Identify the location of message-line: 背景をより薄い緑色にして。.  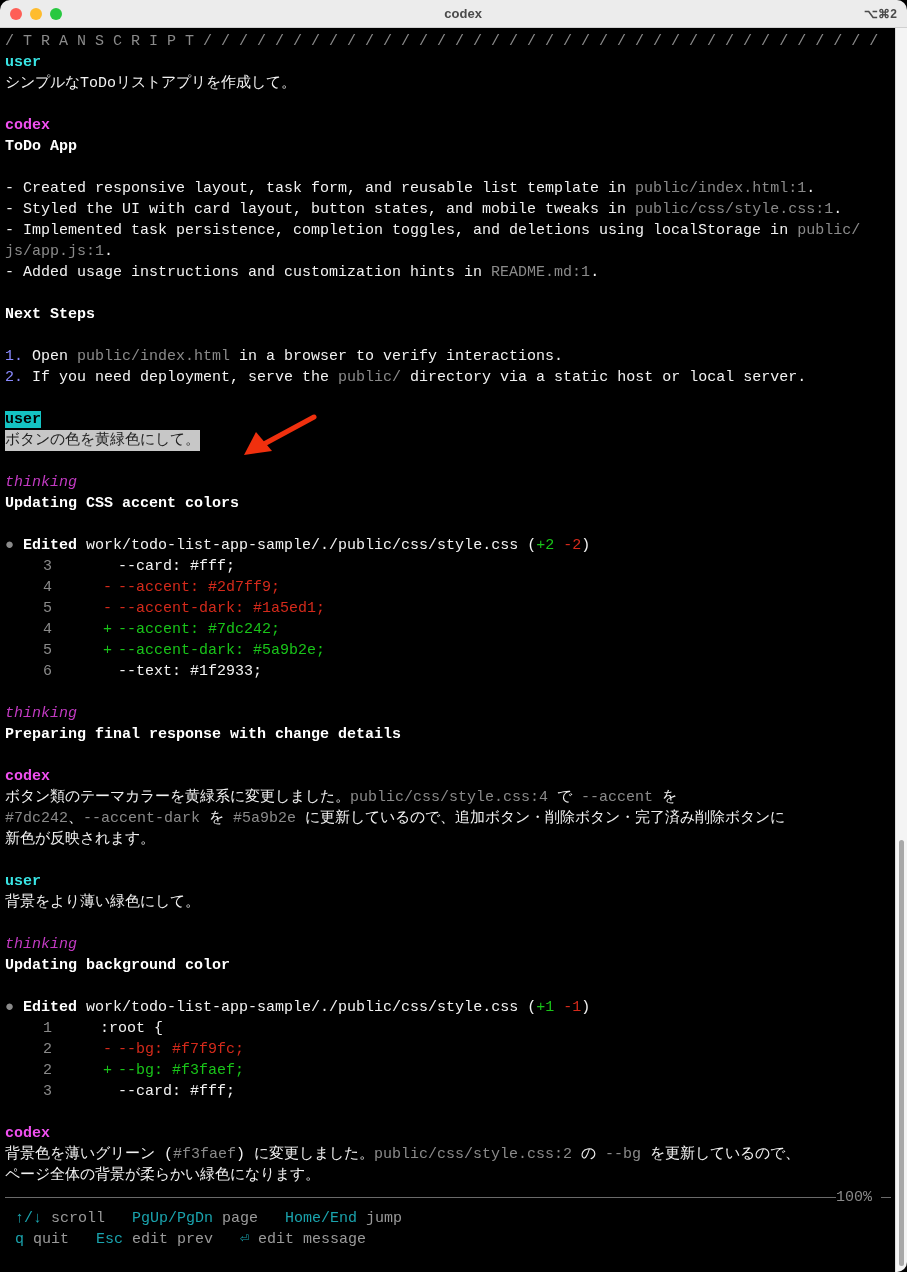
(102, 902).